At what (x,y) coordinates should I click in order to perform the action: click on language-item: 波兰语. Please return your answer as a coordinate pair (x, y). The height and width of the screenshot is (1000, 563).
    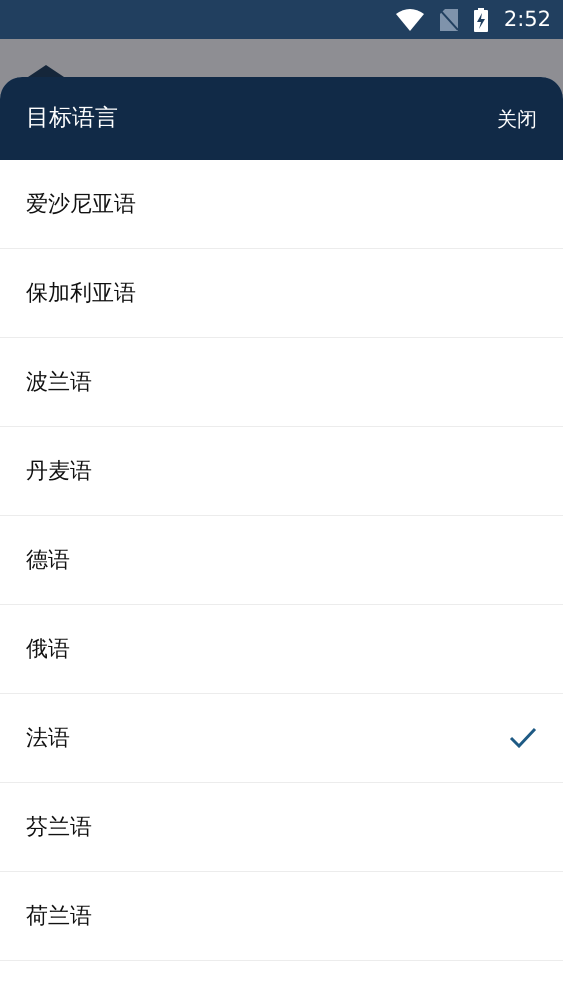
    Looking at the image, I should click on (281, 382).